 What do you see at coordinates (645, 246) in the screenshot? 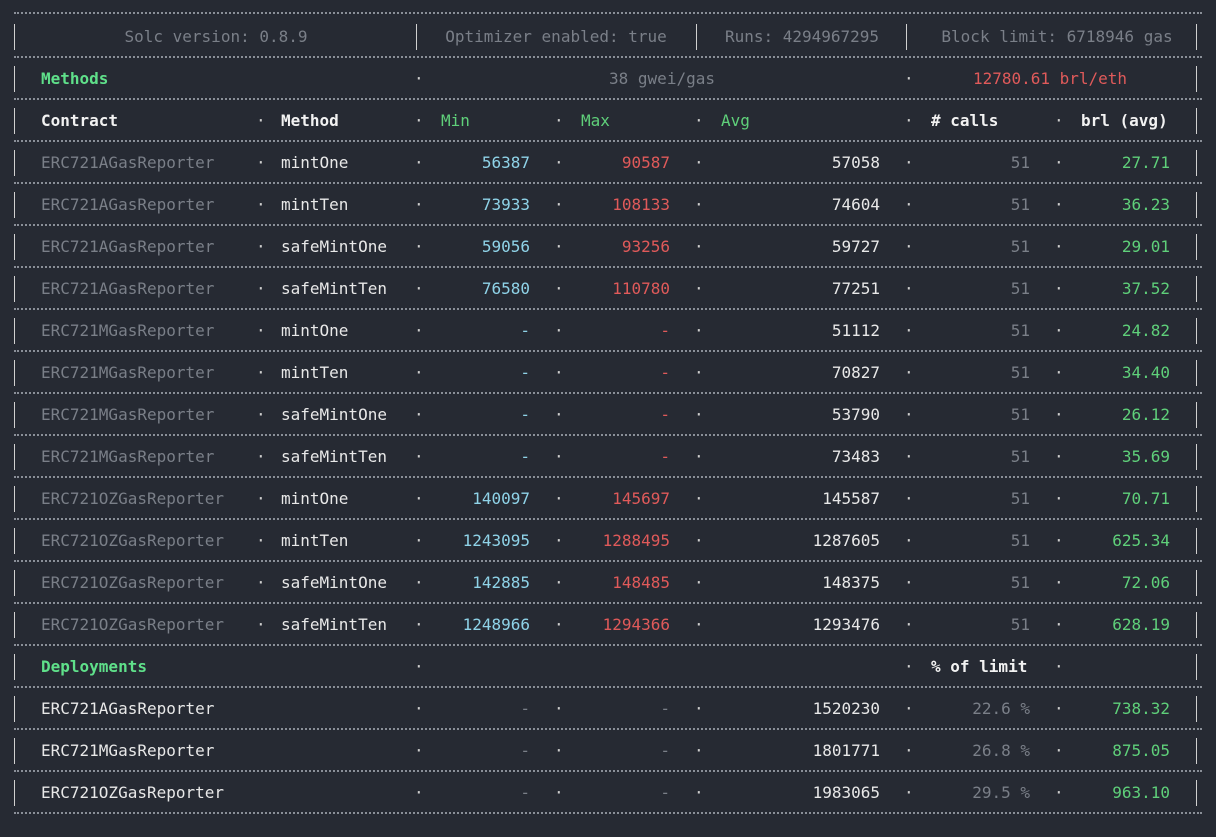
I see `max-gas: 93256` at bounding box center [645, 246].